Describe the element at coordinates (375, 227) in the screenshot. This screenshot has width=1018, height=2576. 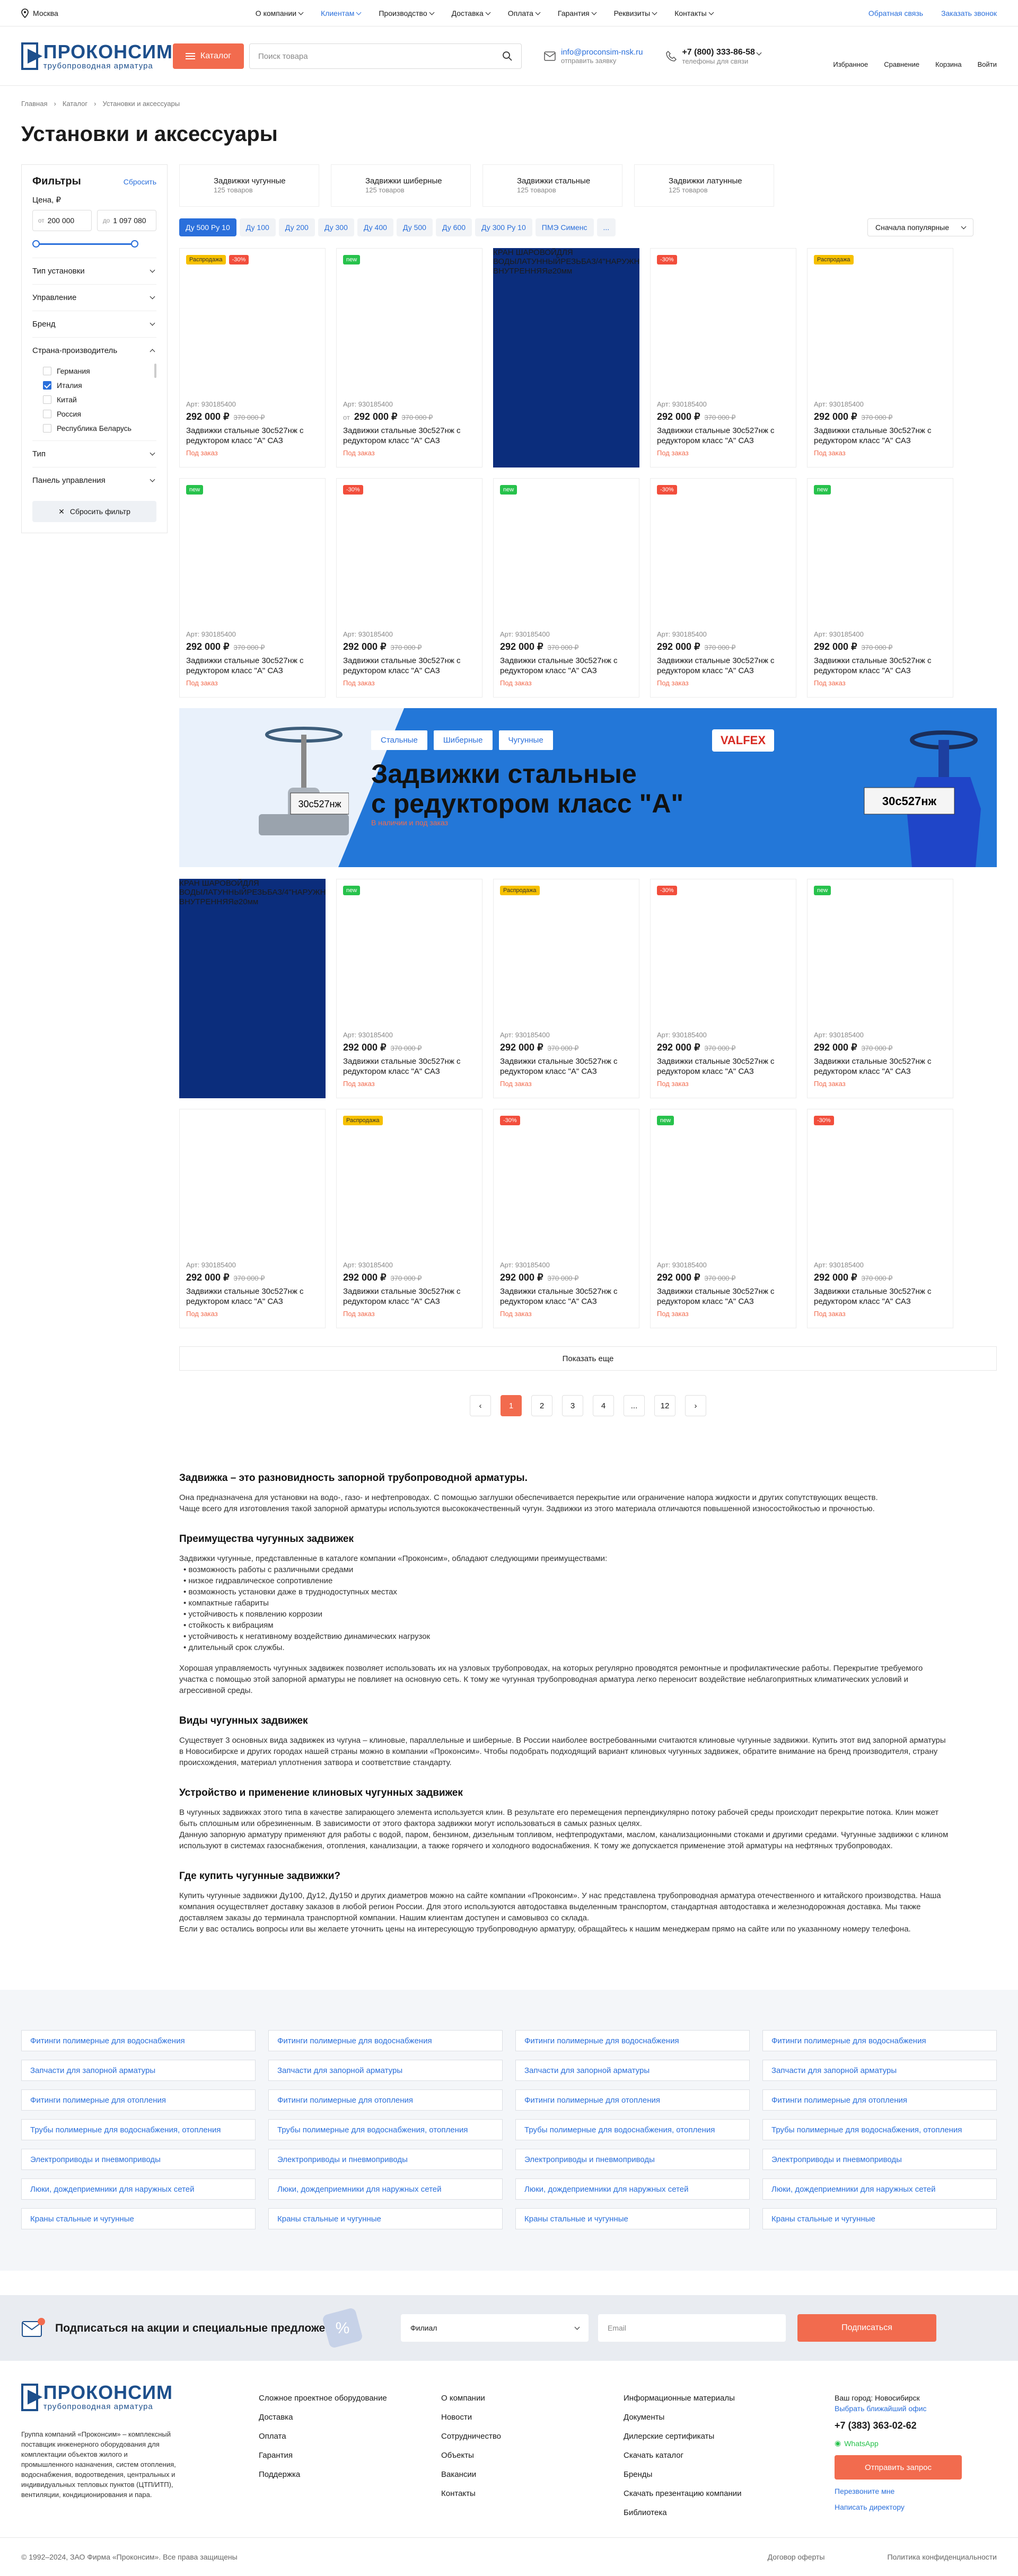
I see `filter-chip: Ду 400` at that location.